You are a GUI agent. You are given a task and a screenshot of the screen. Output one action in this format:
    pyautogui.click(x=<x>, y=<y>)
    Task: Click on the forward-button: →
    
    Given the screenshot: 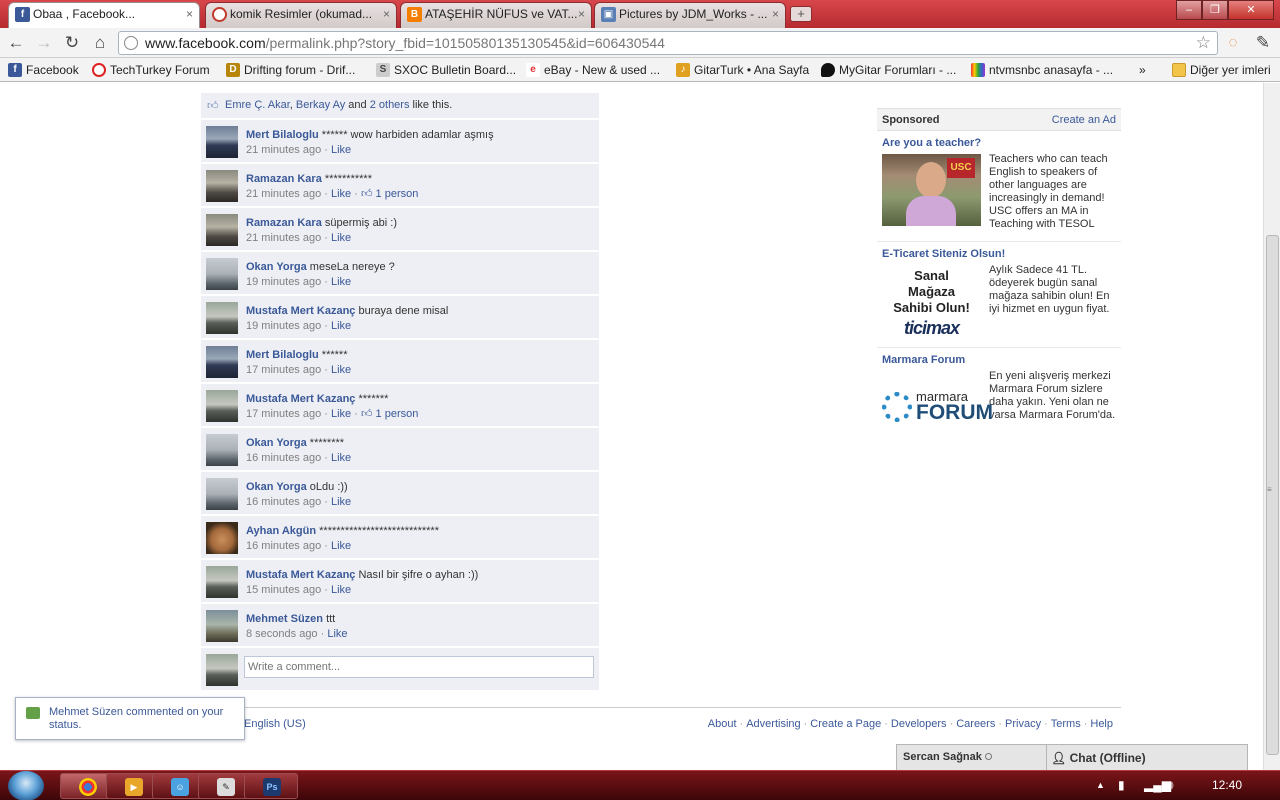 What is the action you would take?
    pyautogui.click(x=44, y=43)
    